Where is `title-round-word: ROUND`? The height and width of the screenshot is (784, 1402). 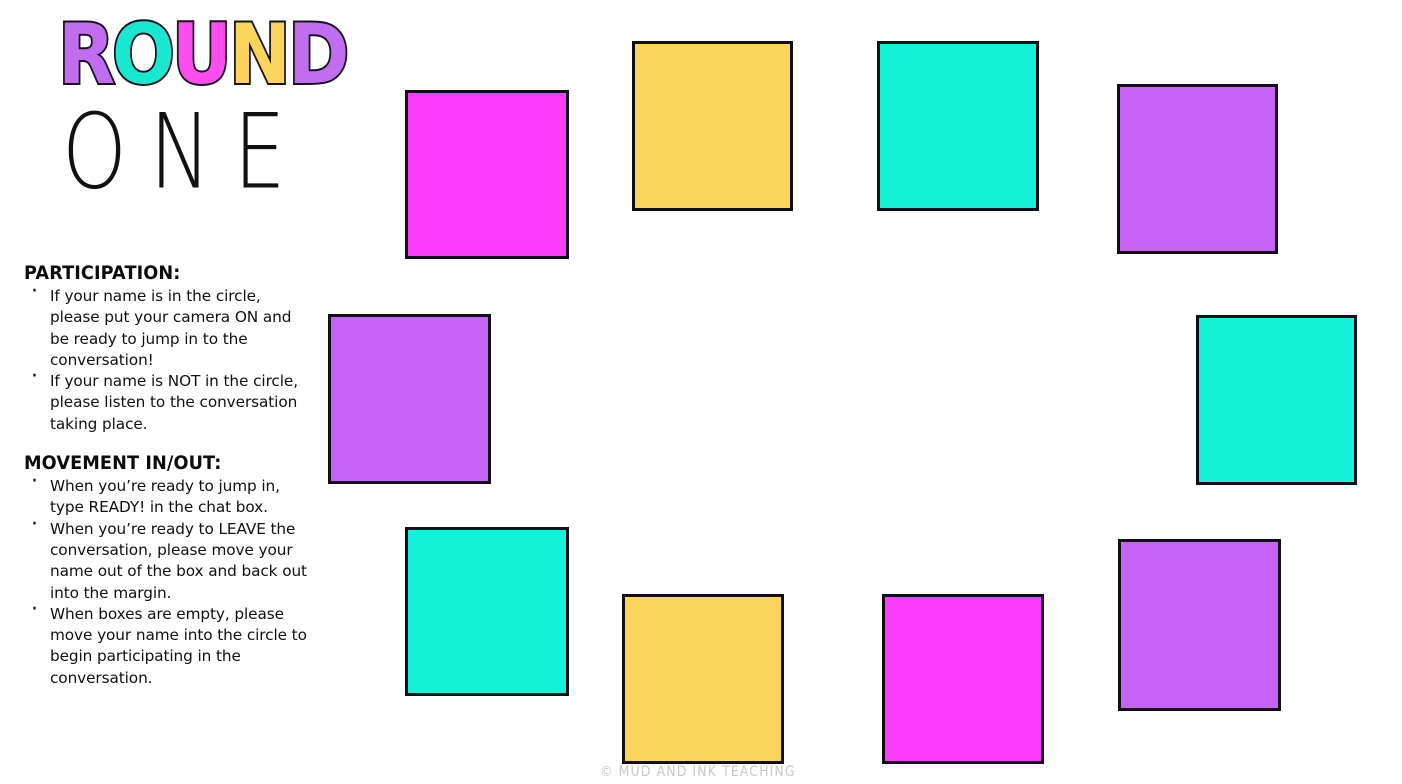 title-round-word: ROUND is located at coordinates (203, 55).